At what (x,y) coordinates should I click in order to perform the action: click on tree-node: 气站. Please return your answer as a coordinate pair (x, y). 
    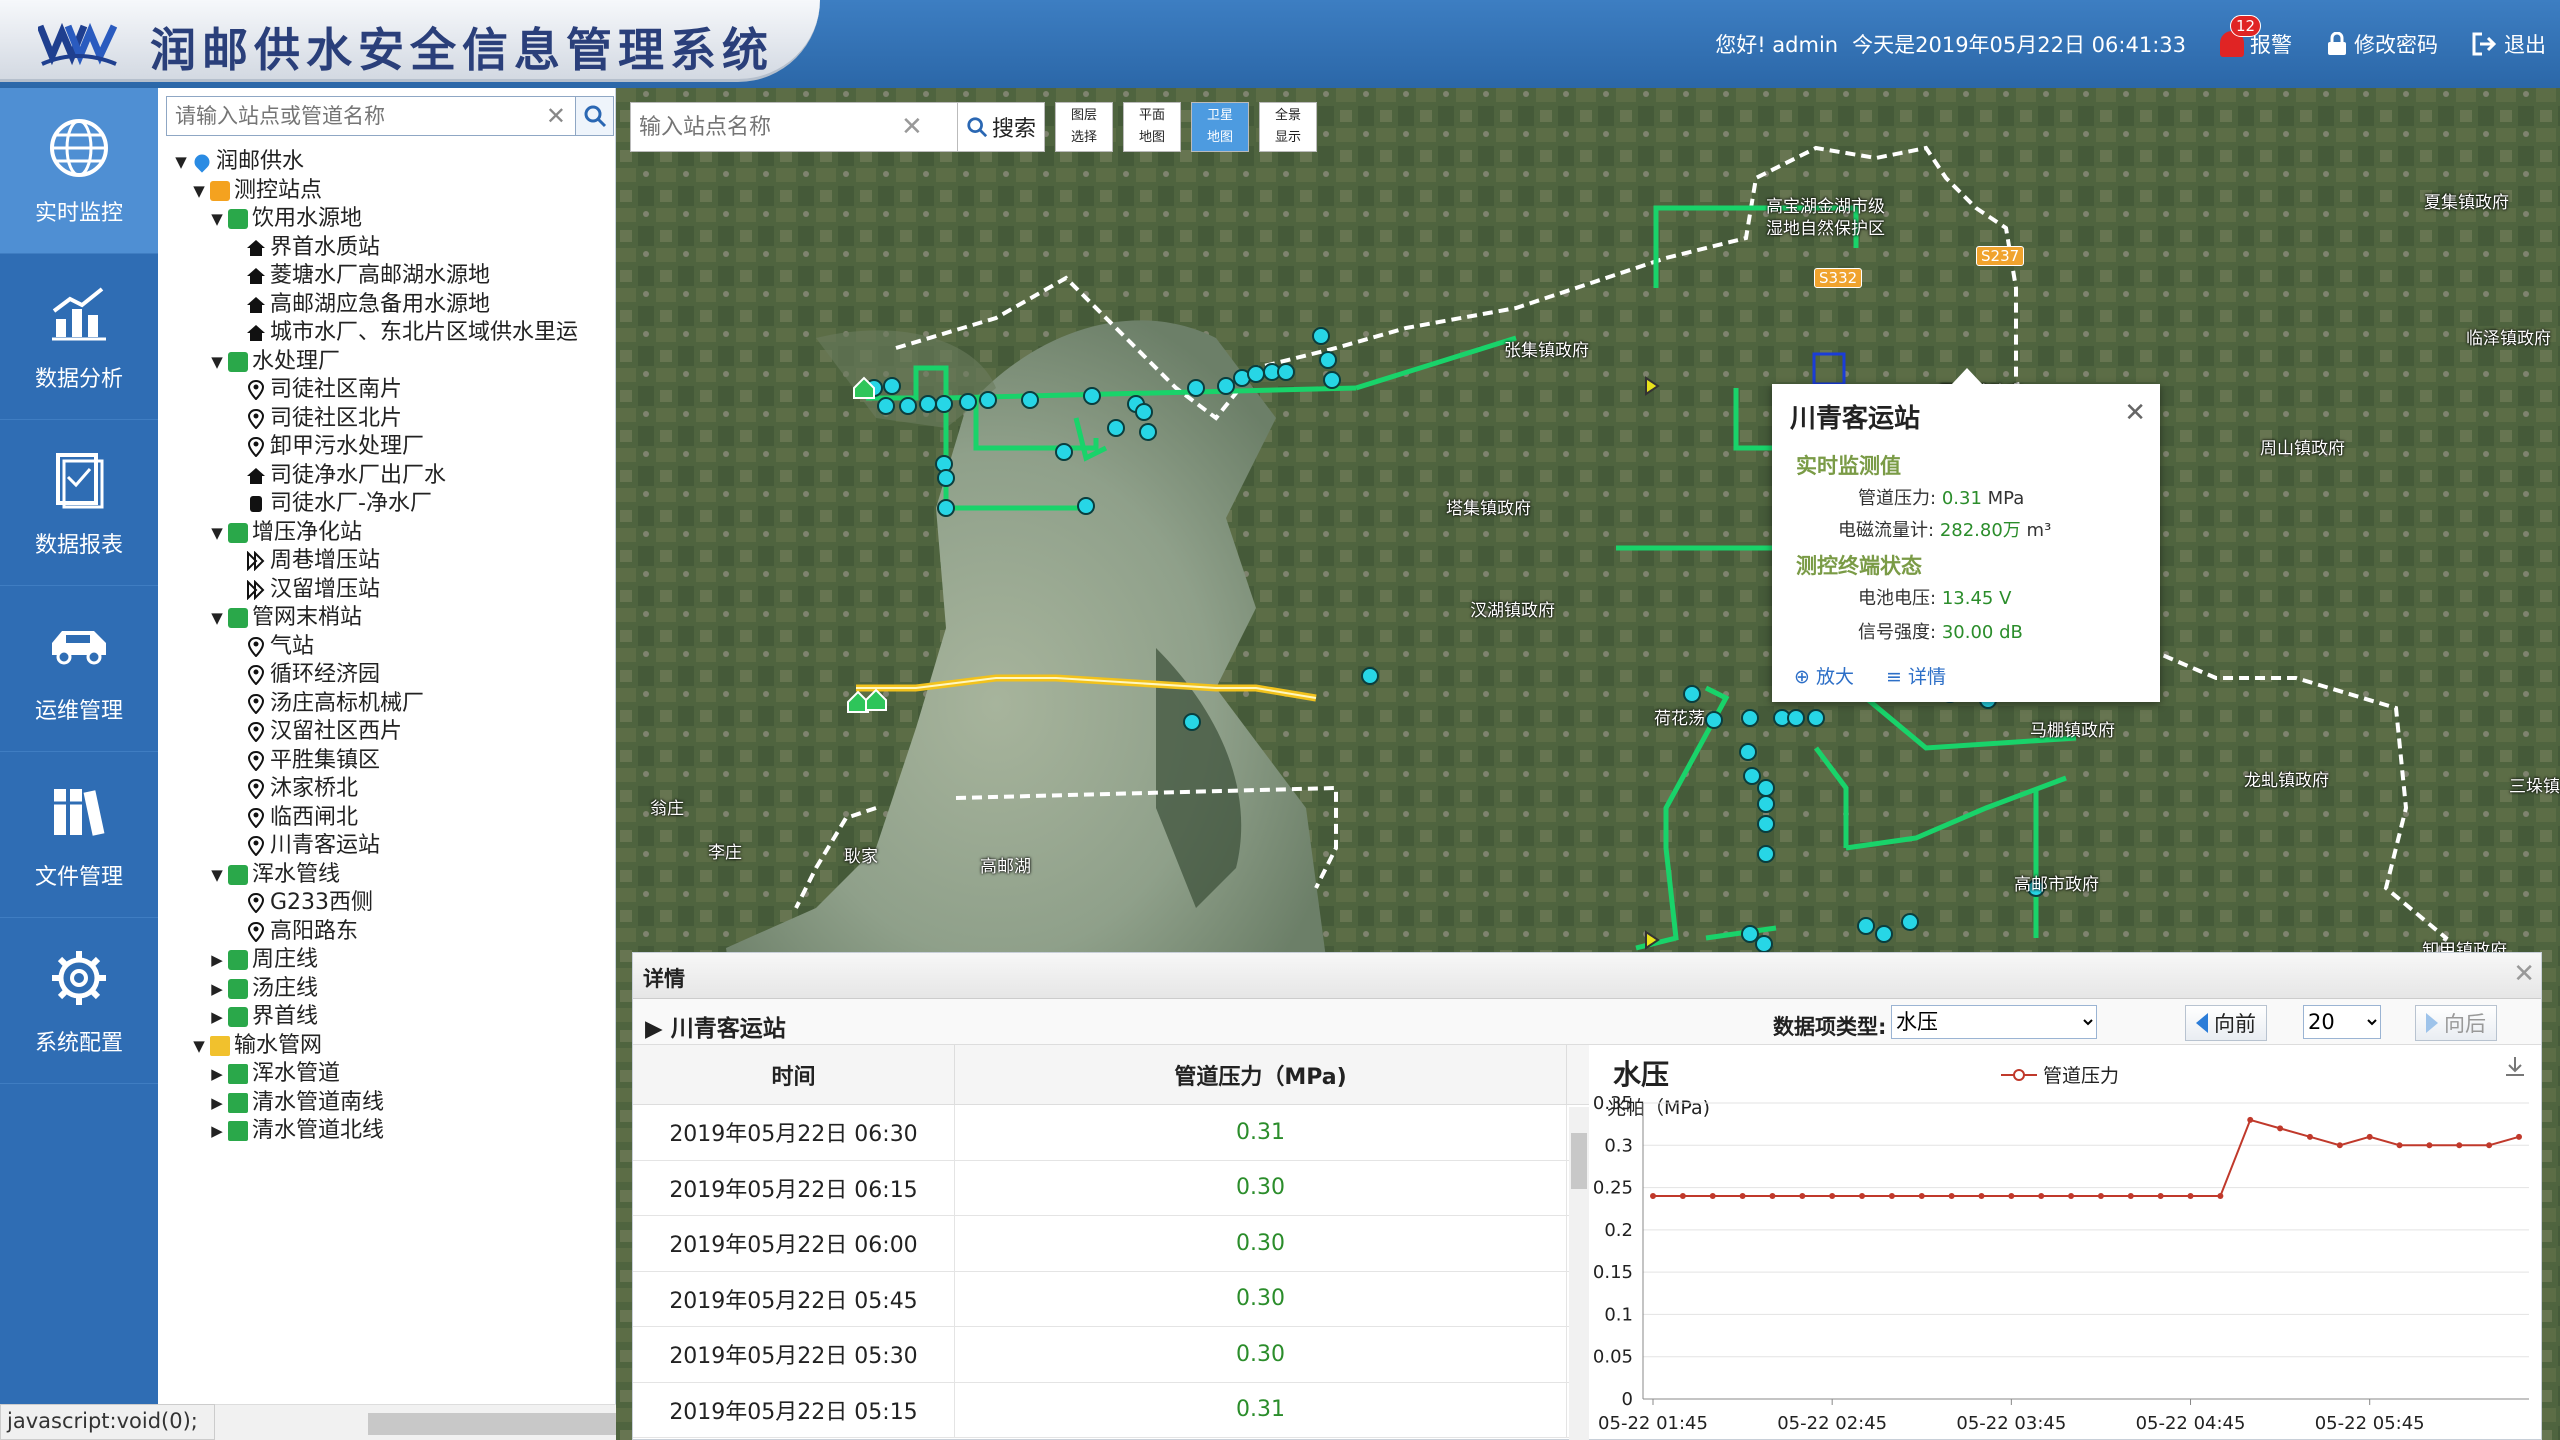
    Looking at the image, I should click on (392, 647).